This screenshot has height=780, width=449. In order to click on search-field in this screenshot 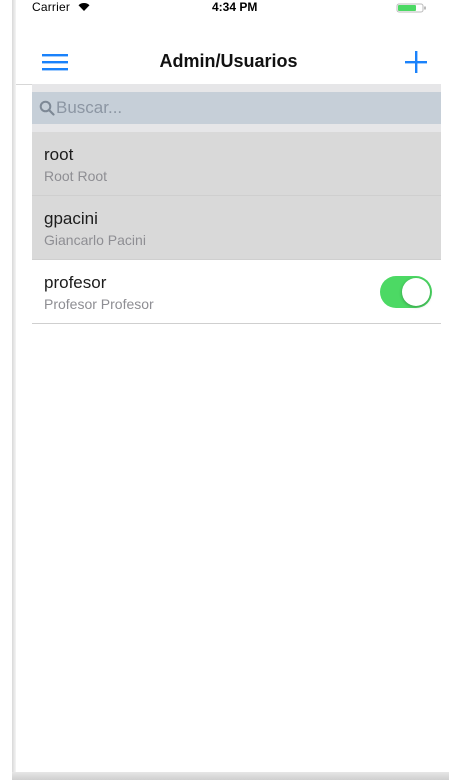, I will do `click(236, 108)`.